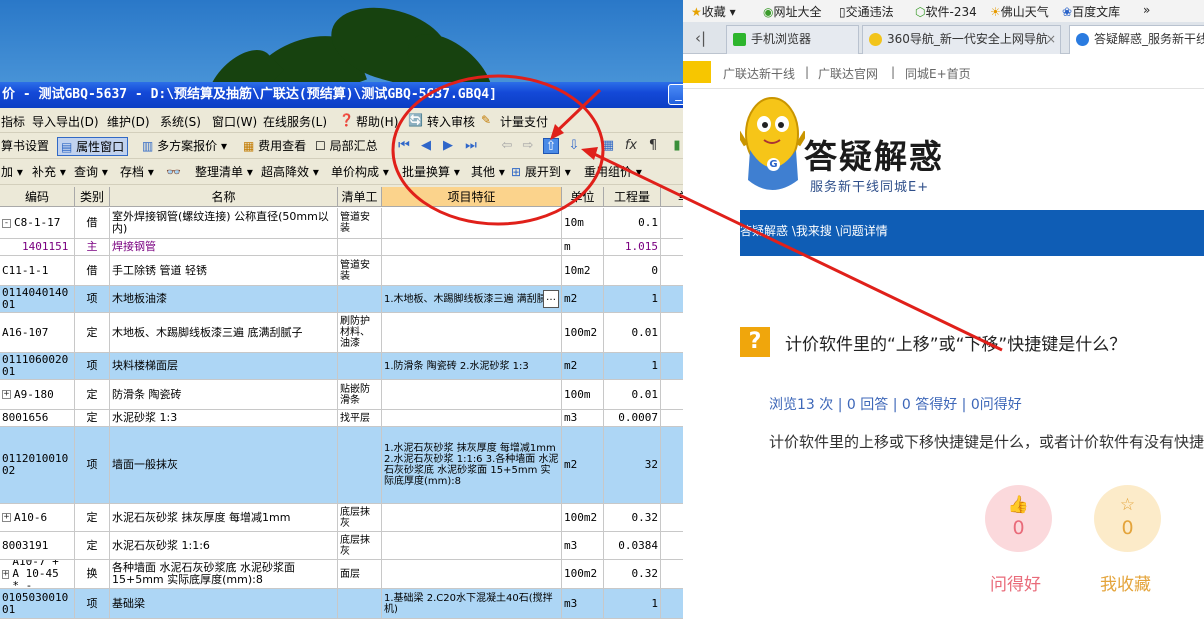  I want to click on cell-code: + A10-6, so click(37, 517).